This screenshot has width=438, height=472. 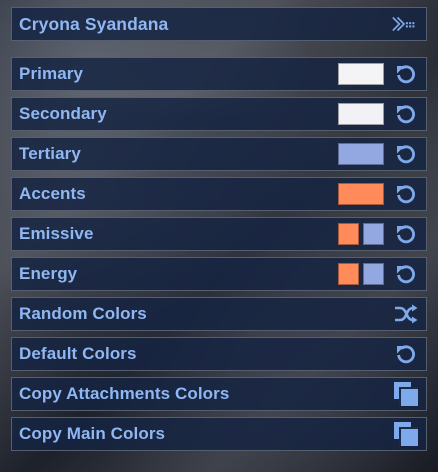 I want to click on channel-row-tertiary: Tertiary, so click(x=219, y=154).